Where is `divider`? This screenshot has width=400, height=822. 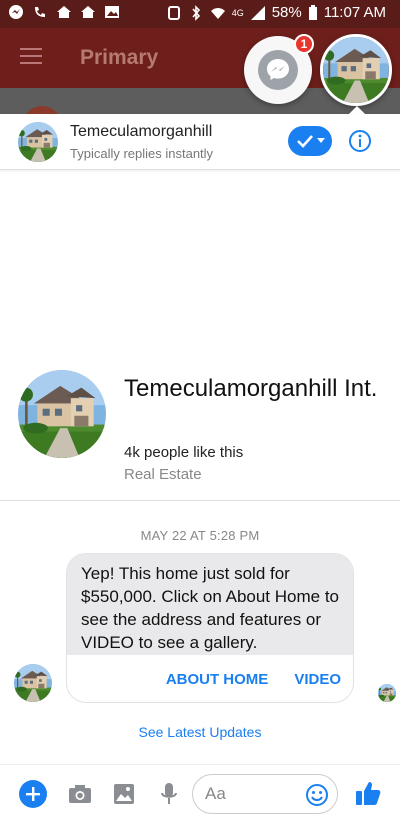
divider is located at coordinates (200, 500).